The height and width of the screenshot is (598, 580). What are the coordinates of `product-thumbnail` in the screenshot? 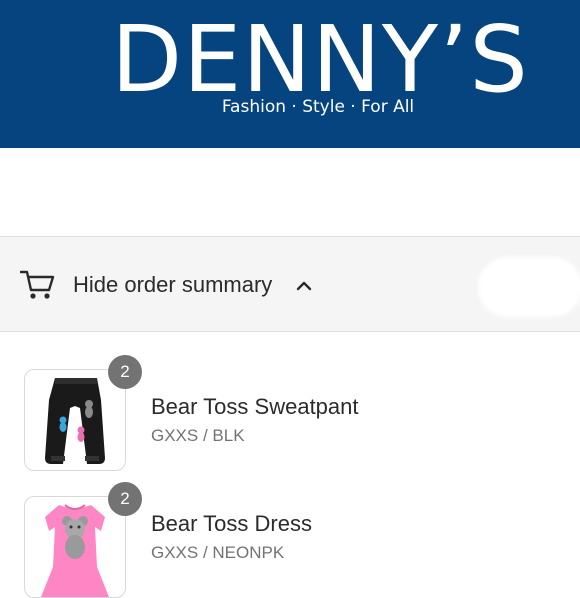 It's located at (75, 547).